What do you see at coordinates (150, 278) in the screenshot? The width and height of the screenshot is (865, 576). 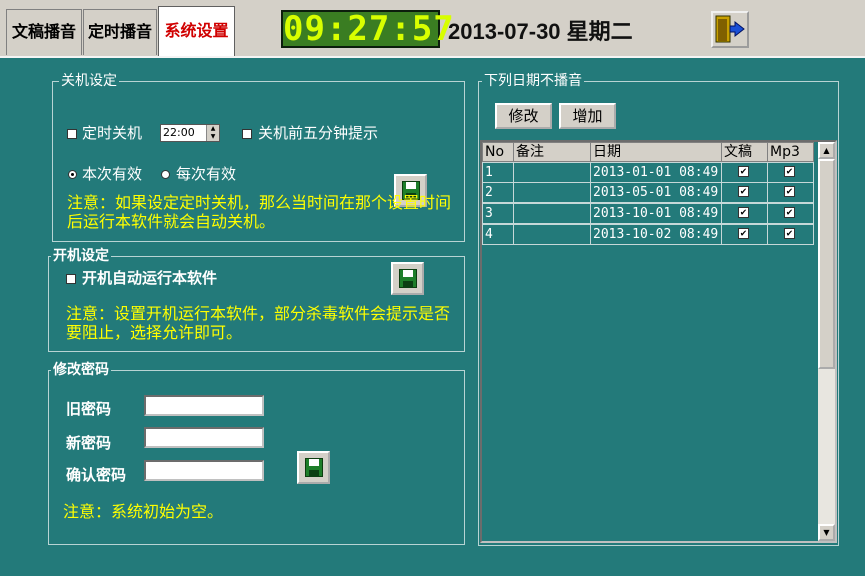 I see `autorun-label: 开机自动运行本软件` at bounding box center [150, 278].